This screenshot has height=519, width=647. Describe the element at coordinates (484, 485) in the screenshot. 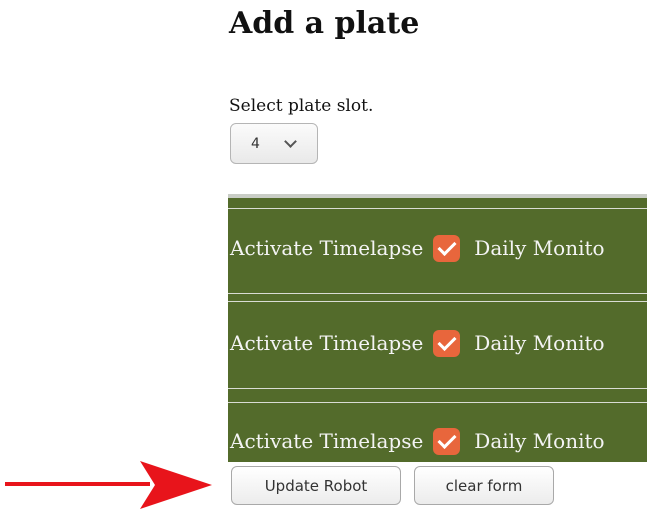

I see `clear-form-button: clear form` at that location.